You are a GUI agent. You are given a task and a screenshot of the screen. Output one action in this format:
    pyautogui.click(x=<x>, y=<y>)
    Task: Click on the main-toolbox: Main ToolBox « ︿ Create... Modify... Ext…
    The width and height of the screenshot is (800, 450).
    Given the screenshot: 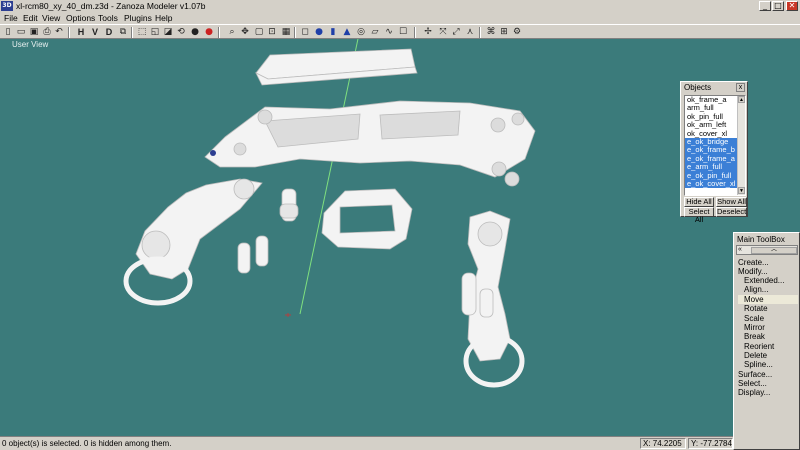 What is the action you would take?
    pyautogui.click(x=766, y=341)
    